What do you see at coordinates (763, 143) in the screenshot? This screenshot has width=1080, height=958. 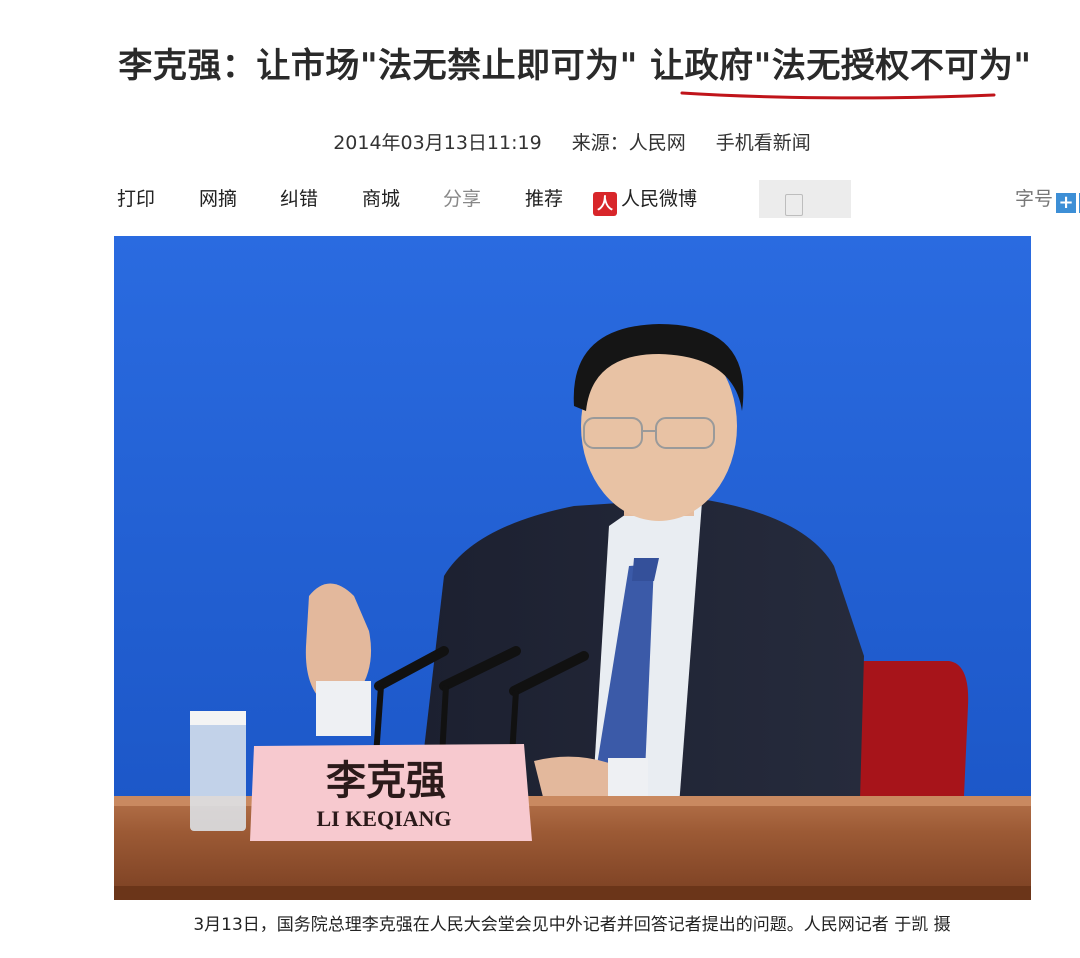 I see `mobile-news-link: 手机看新闻` at bounding box center [763, 143].